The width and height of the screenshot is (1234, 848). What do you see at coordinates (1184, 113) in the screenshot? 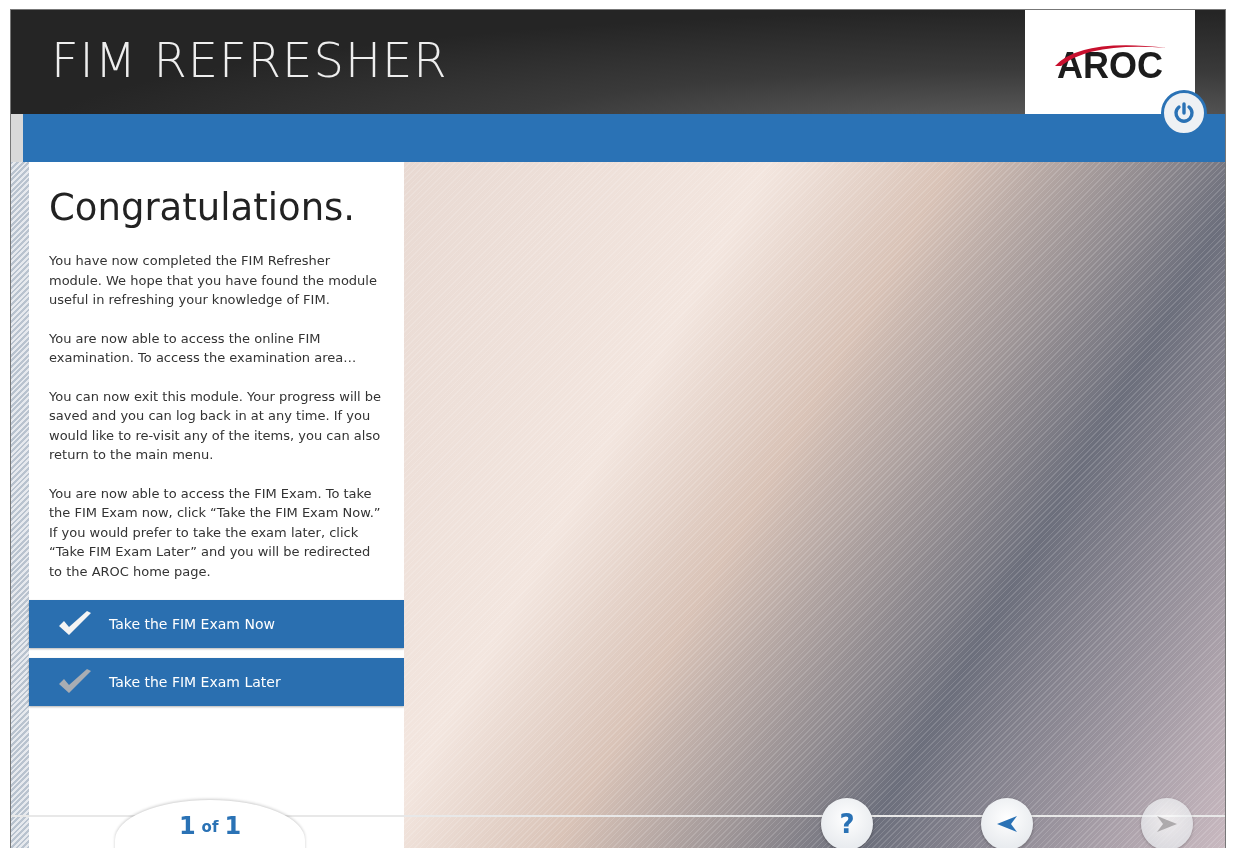
I see `power-icon` at bounding box center [1184, 113].